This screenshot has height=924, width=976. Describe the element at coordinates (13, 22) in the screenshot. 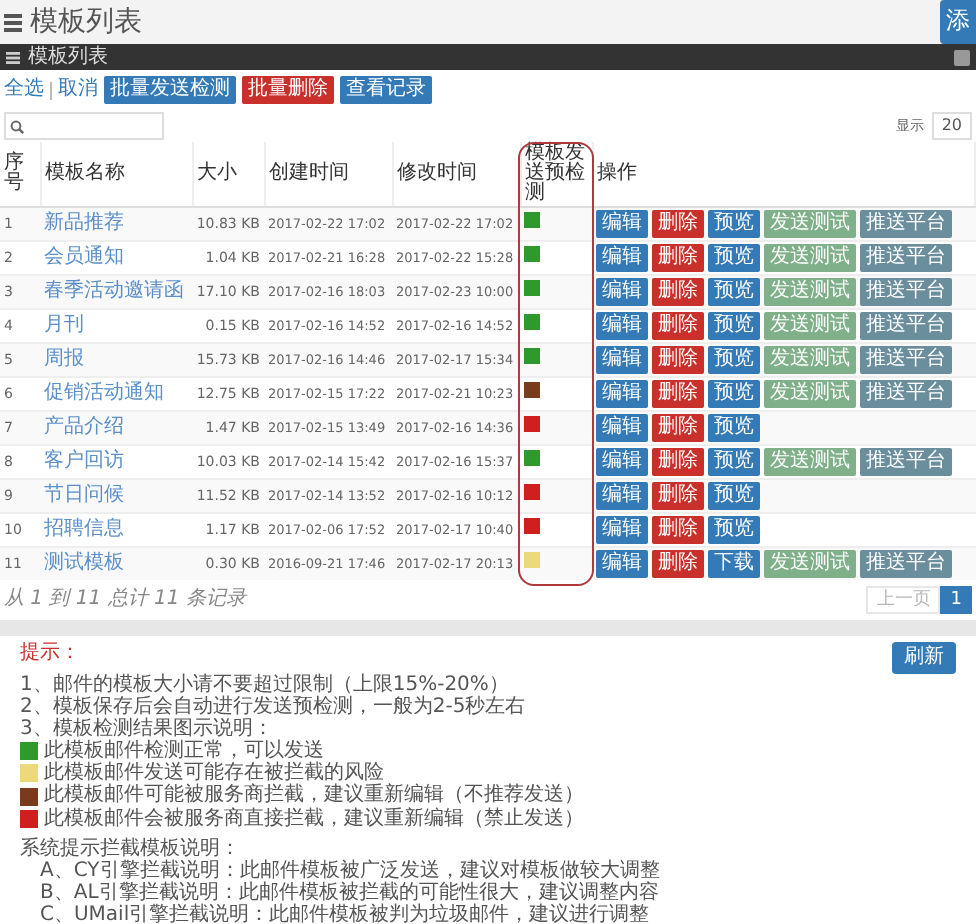

I see `menu-icon` at that location.